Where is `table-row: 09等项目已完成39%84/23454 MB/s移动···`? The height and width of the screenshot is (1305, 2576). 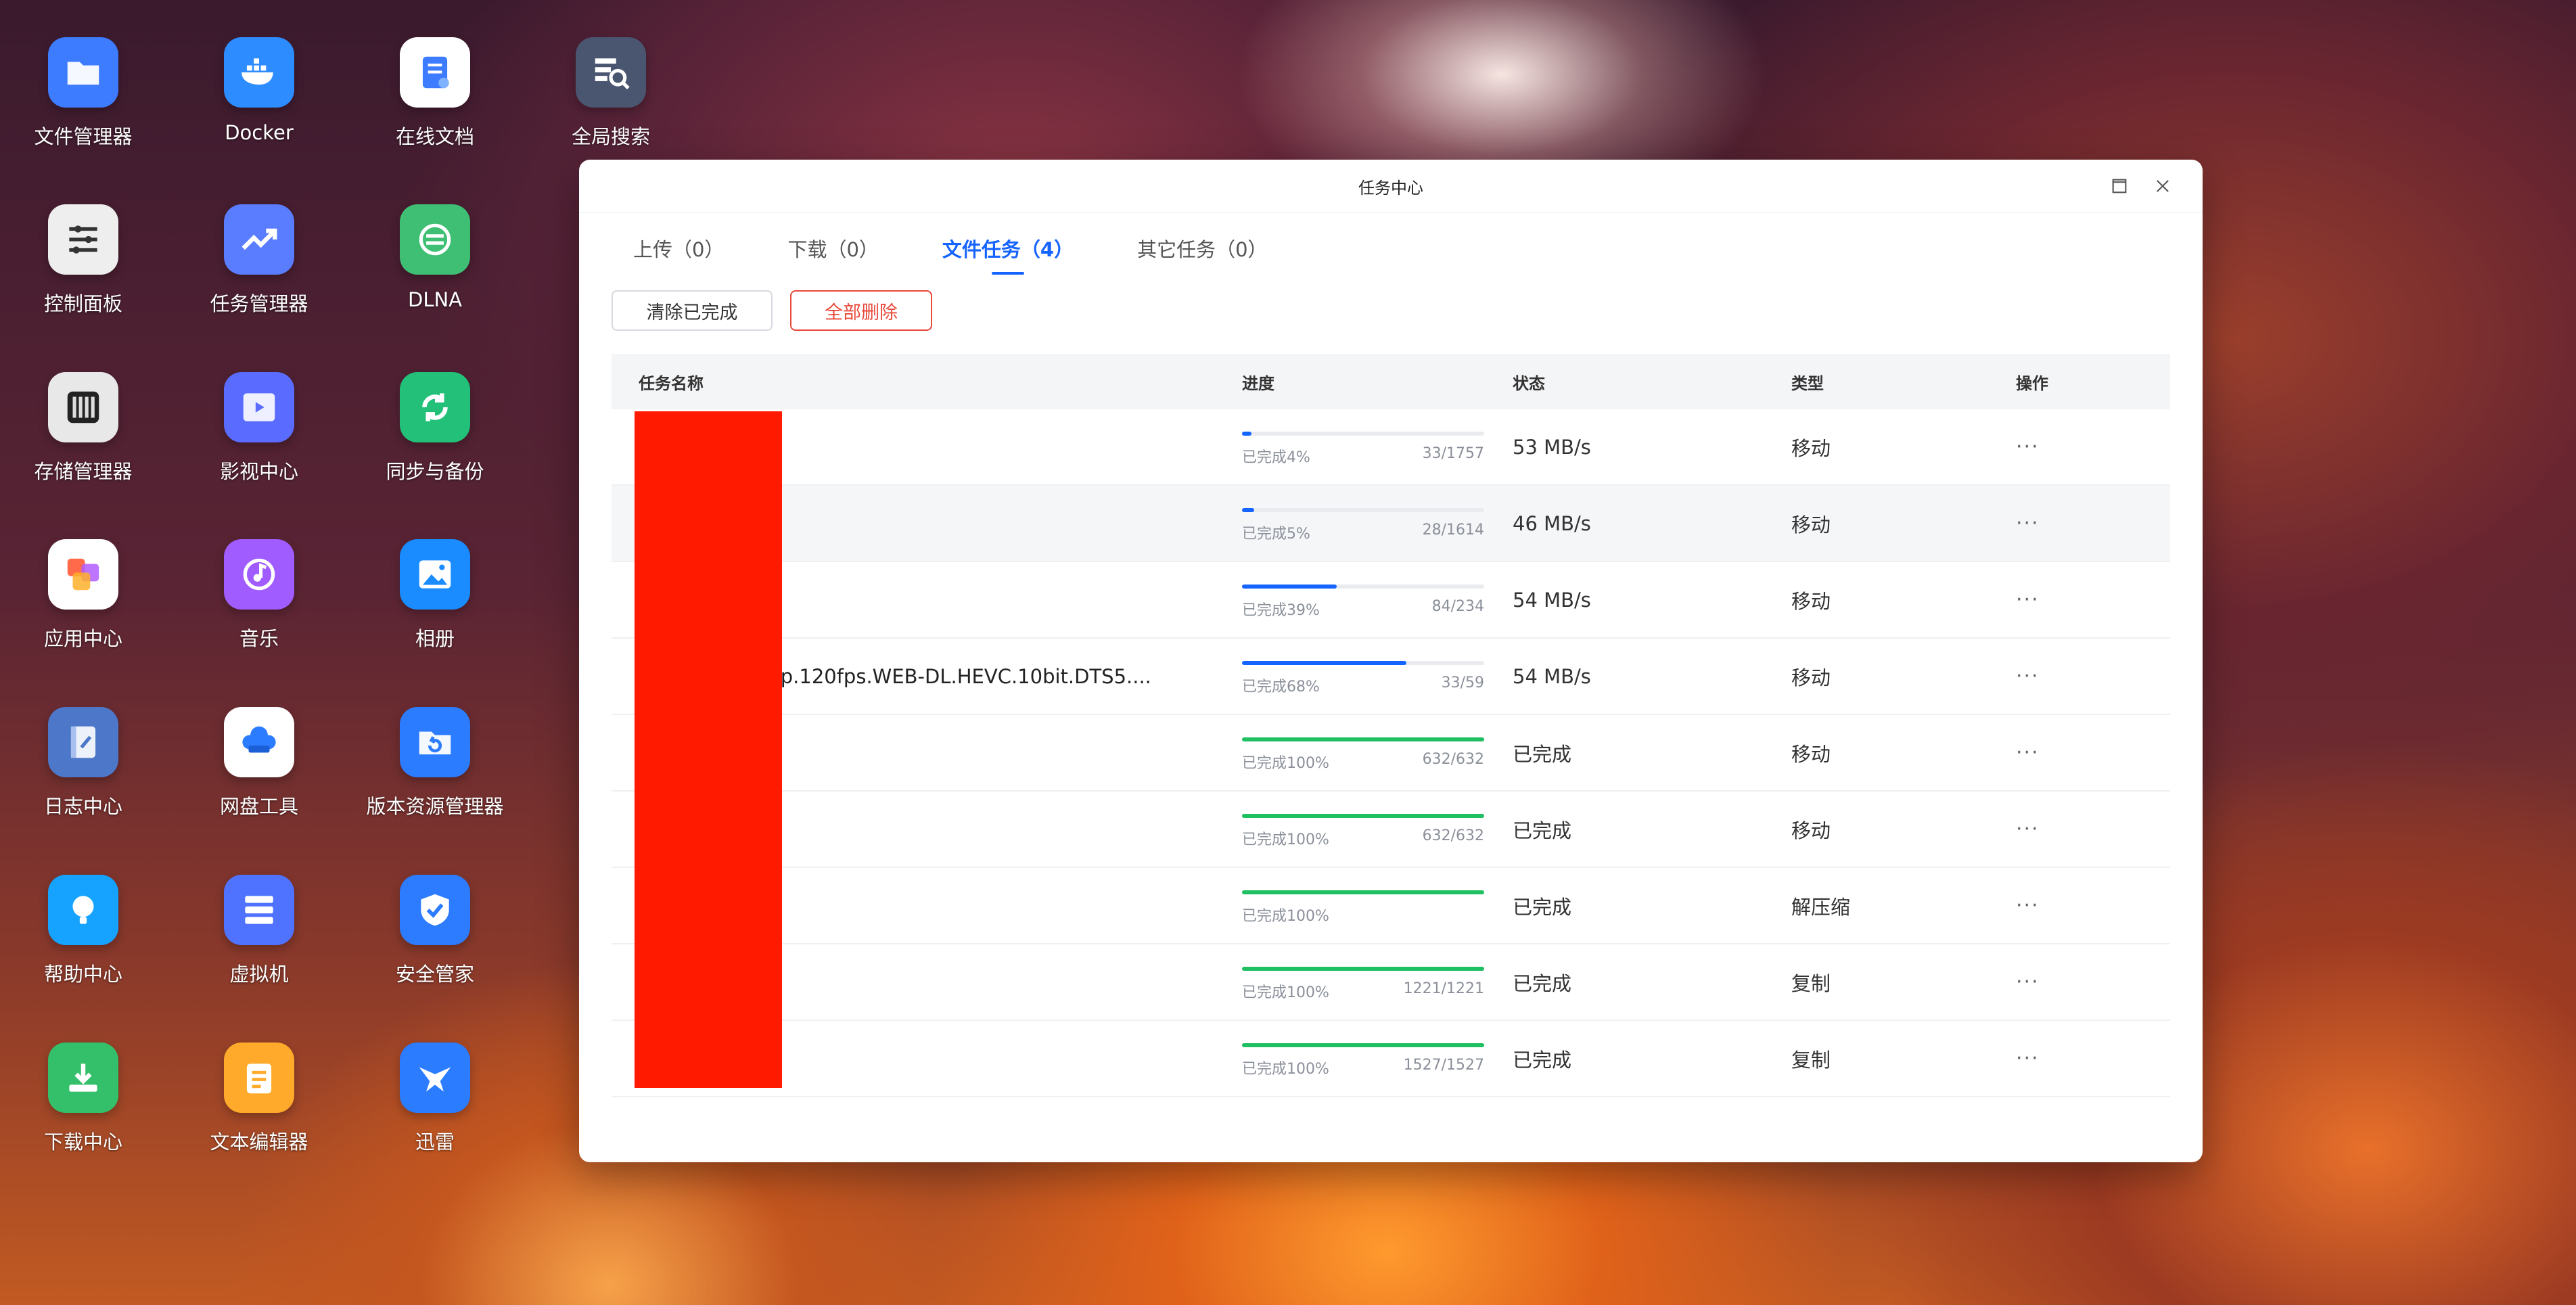 table-row: 09等项目已完成39%84/23454 MB/s移动··· is located at coordinates (1391, 600).